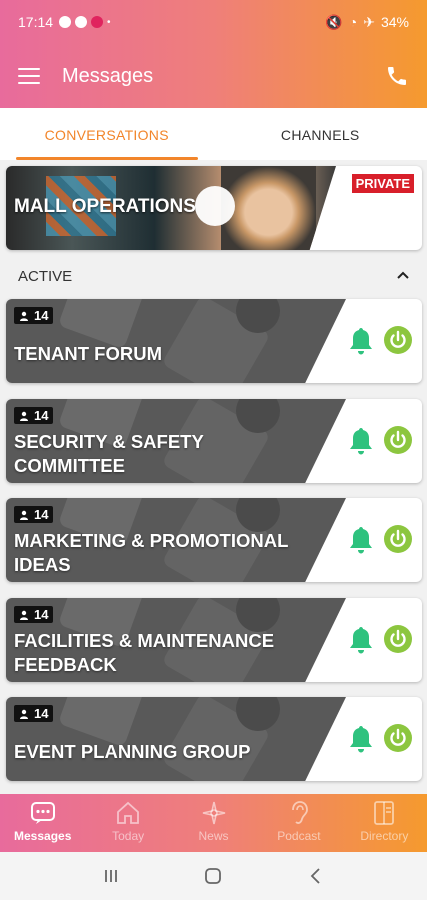 The height and width of the screenshot is (900, 427). What do you see at coordinates (43, 836) in the screenshot?
I see `nav-label: Messages` at bounding box center [43, 836].